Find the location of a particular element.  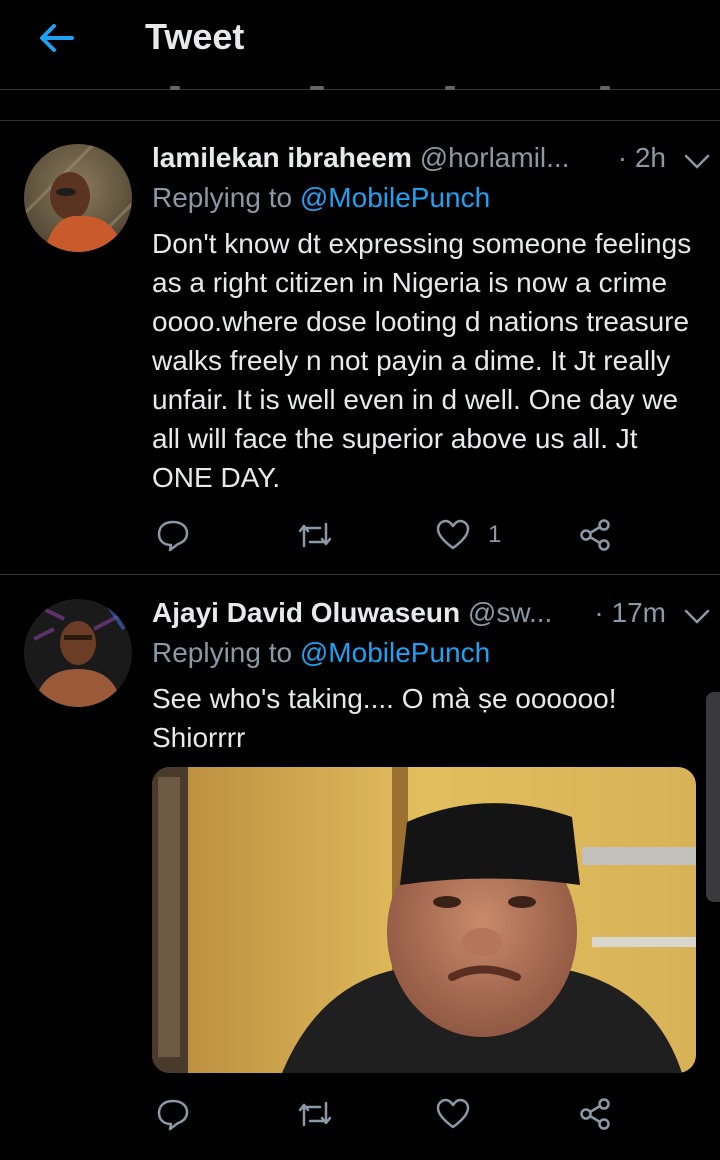

display-name: Ajayi David Oluwaseun is located at coordinates (306, 612).